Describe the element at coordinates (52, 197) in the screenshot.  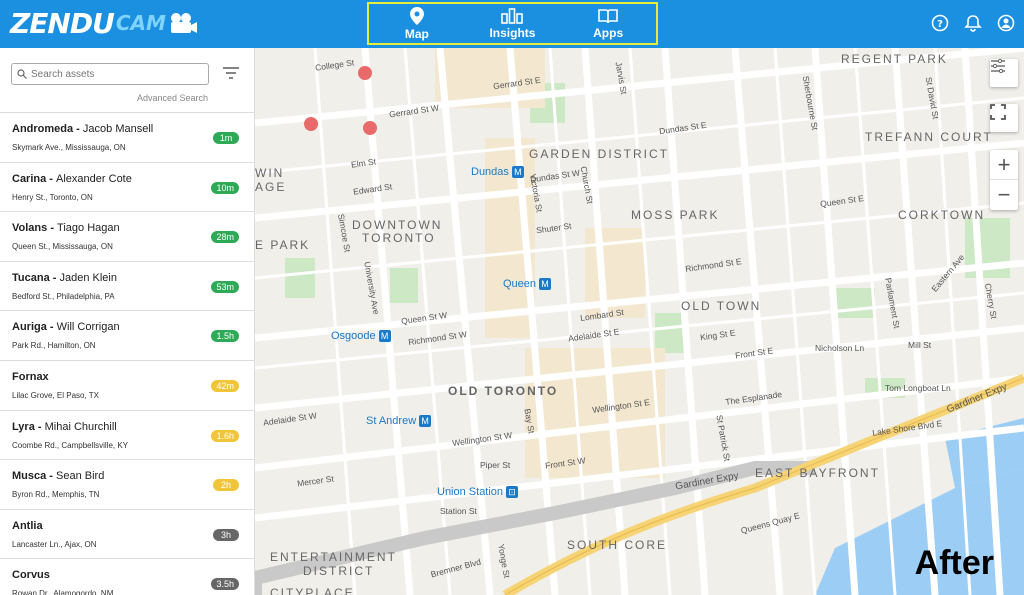
I see `asset-address: Henry St., Toronto, ON` at that location.